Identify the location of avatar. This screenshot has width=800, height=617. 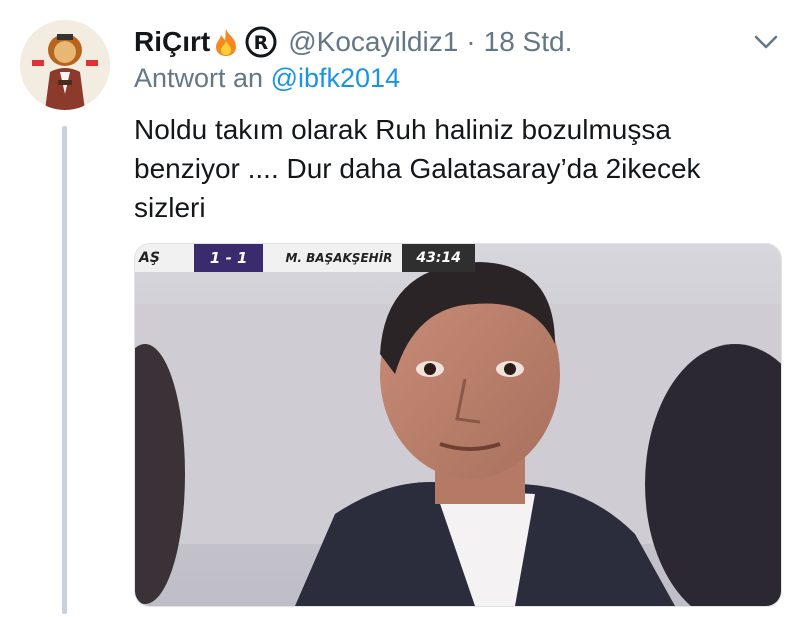
(65, 65).